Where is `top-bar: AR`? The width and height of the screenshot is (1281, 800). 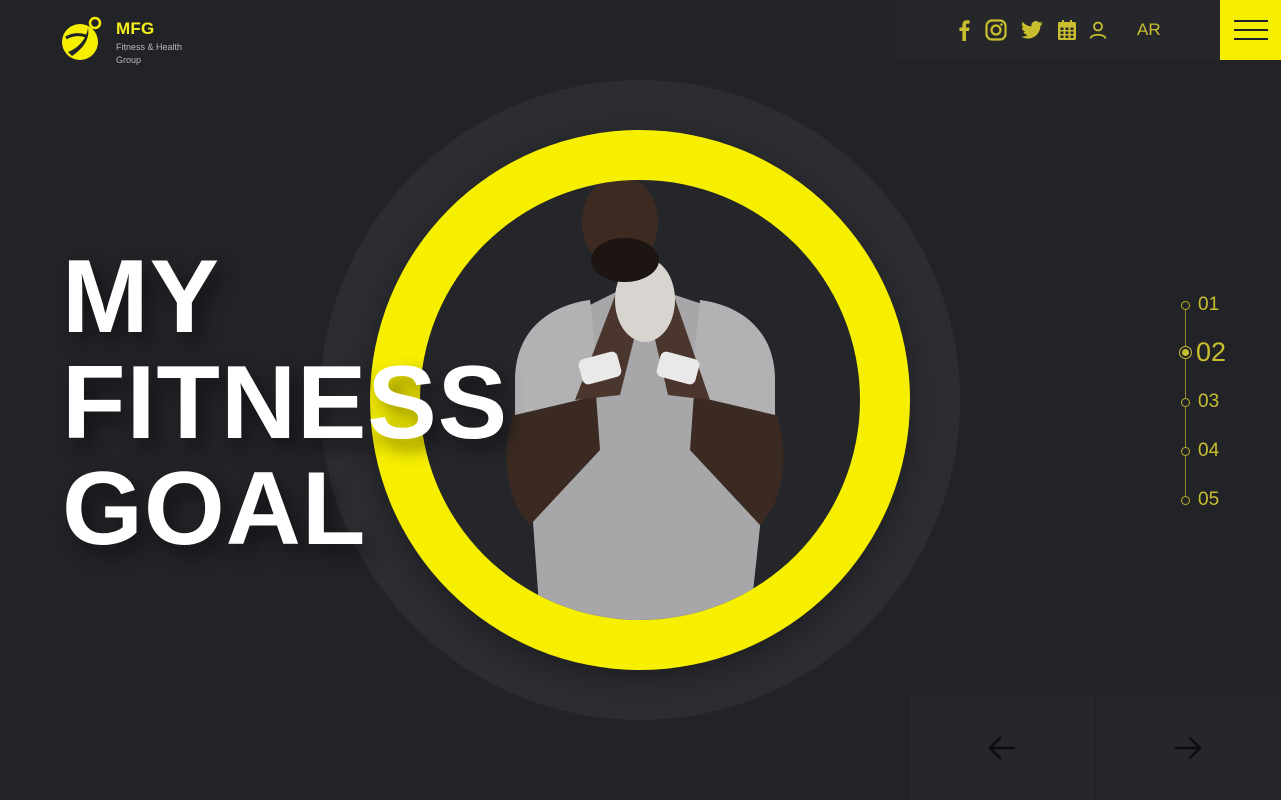 top-bar: AR is located at coordinates (1058, 30).